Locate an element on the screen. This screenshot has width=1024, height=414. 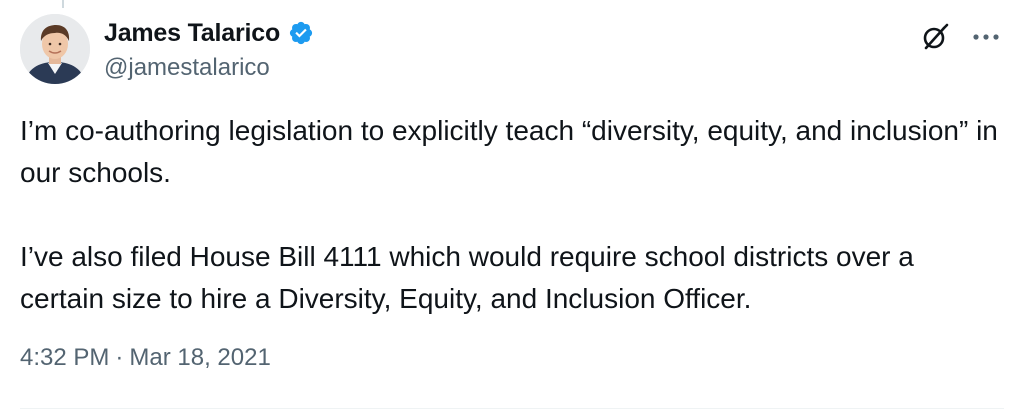
name-row: James Talarico is located at coordinates (209, 33).